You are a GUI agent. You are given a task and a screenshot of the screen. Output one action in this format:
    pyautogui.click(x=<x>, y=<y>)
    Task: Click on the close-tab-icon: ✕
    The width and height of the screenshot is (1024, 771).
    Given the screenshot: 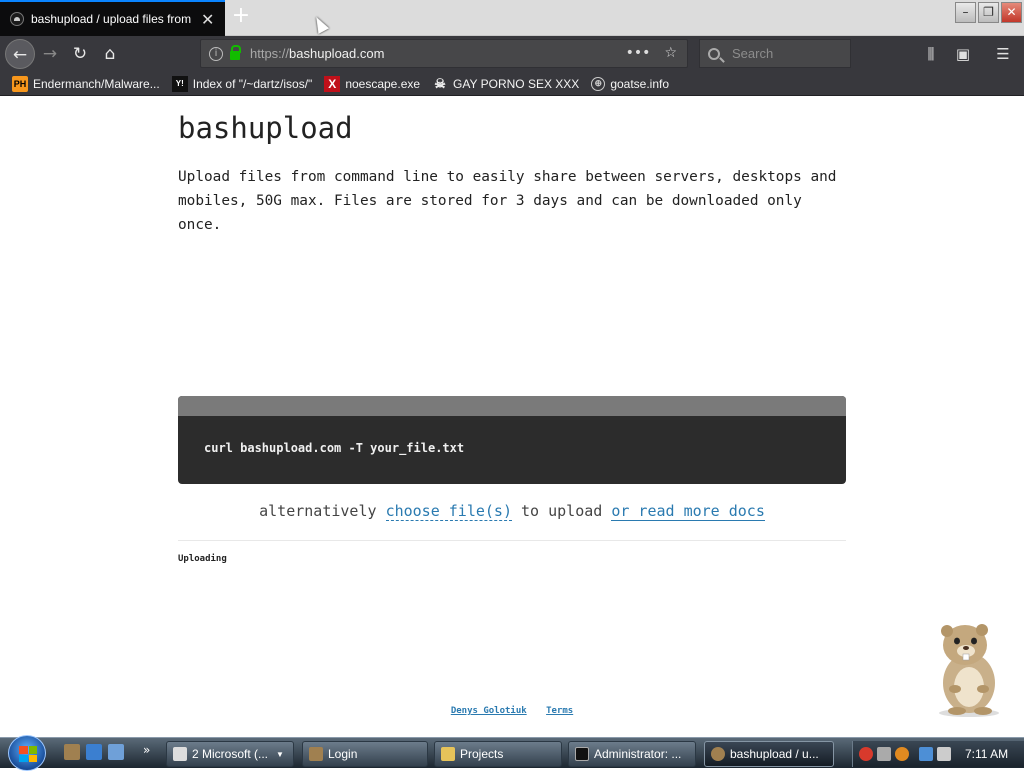 What is the action you would take?
    pyautogui.click(x=207, y=19)
    